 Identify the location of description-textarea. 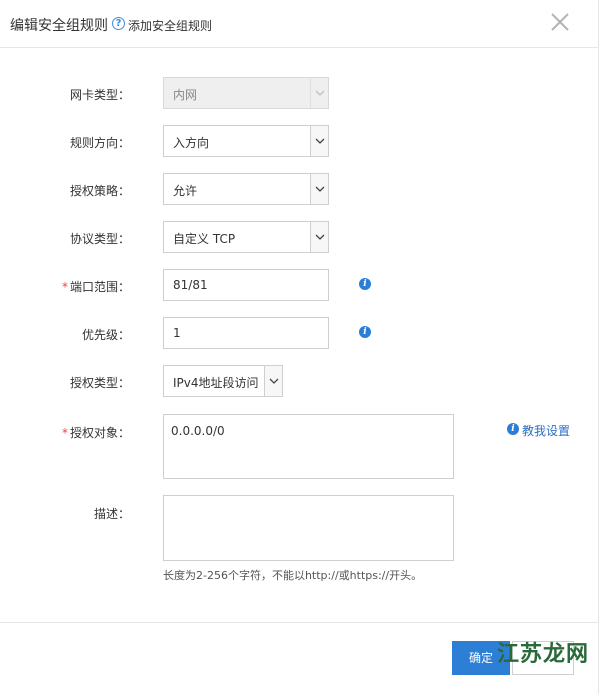
(308, 528).